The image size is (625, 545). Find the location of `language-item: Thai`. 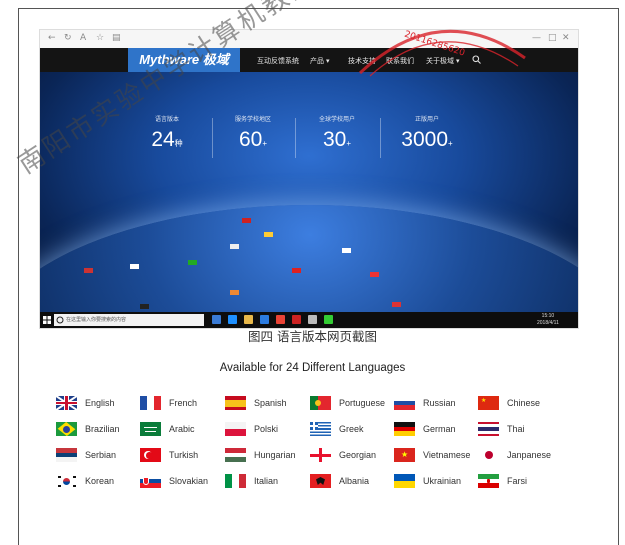

language-item: Thai is located at coordinates (501, 429).